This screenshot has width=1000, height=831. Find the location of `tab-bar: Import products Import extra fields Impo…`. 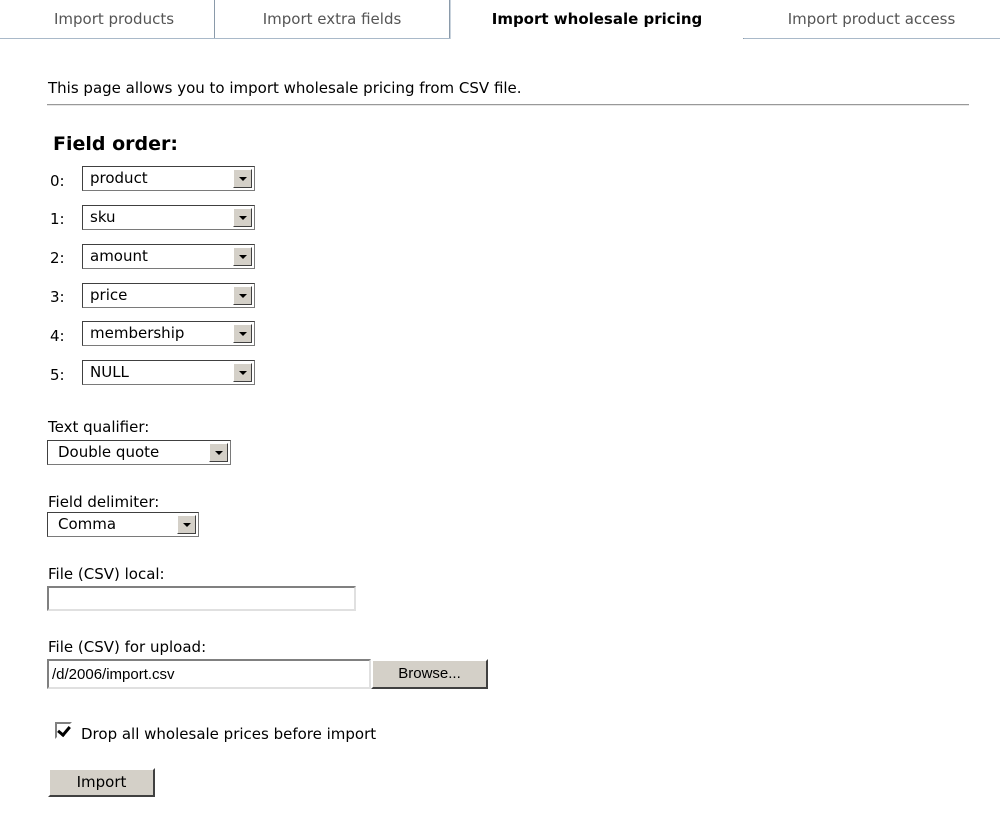

tab-bar: Import products Import extra fields Impo… is located at coordinates (500, 19).